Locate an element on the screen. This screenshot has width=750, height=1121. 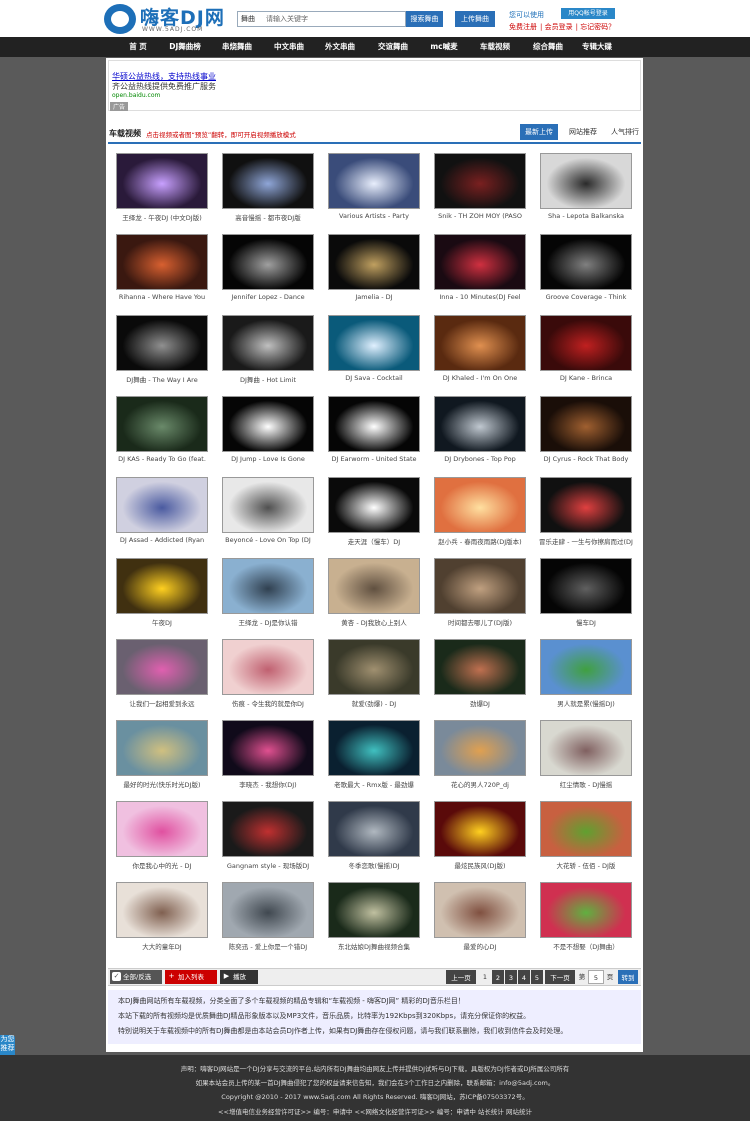
site-logo: 嗨客DJ网 WWW.5ADJ.COM is located at coordinates (164, 19).